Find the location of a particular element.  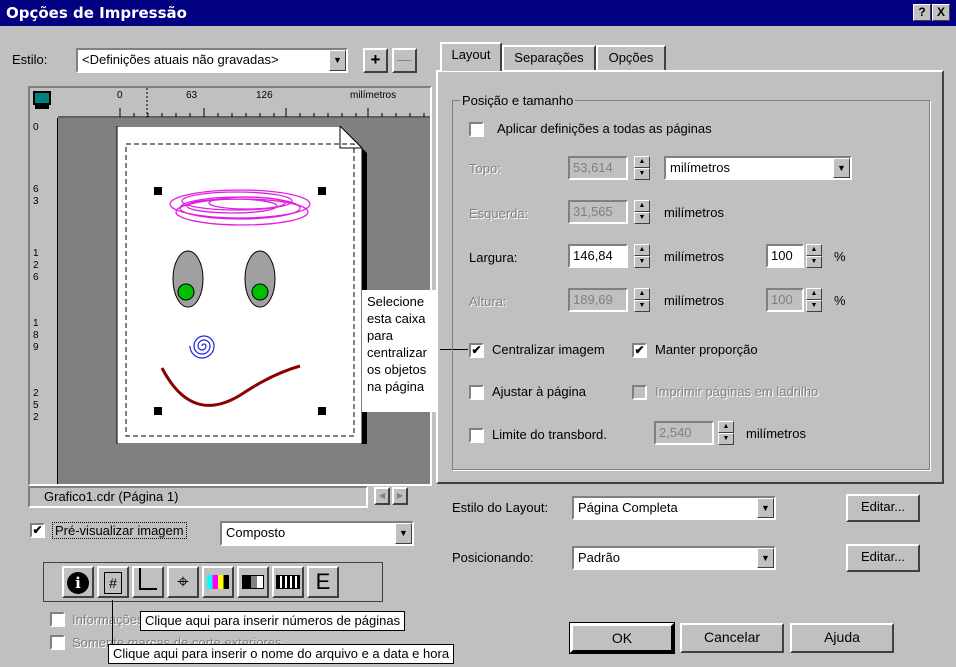

tile-pages-label: Imprimir páginas em ladrilho is located at coordinates (737, 391).